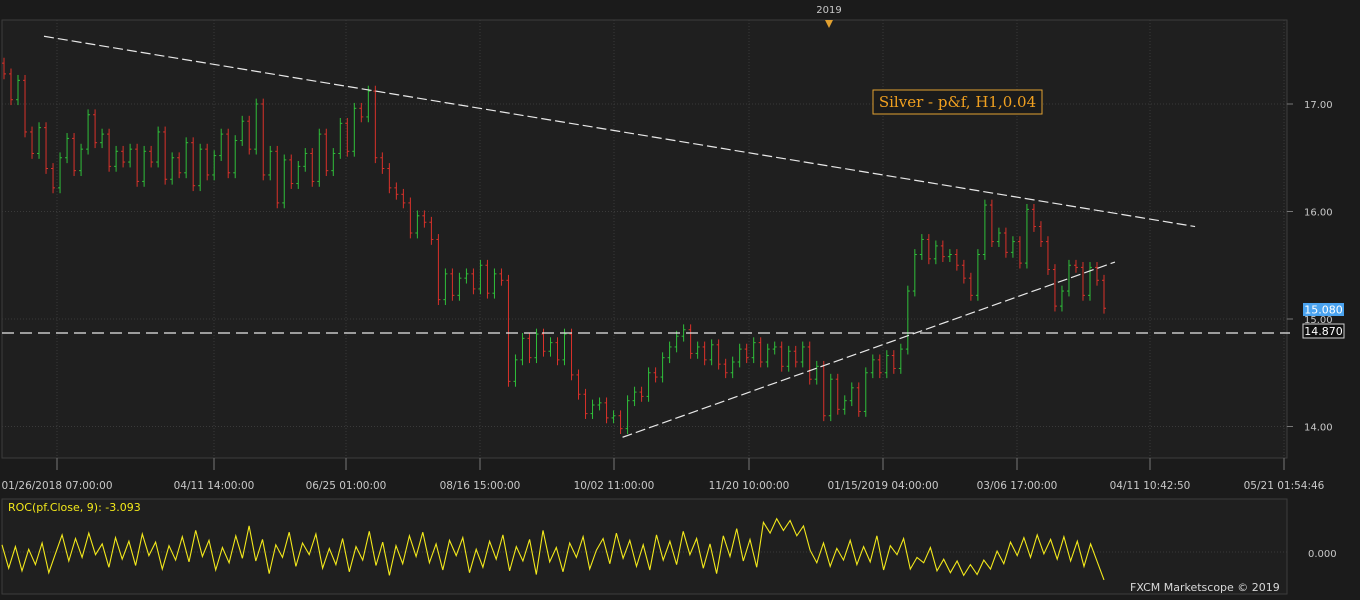 The width and height of the screenshot is (1360, 600). Describe the element at coordinates (882, 486) in the screenshot. I see `time-tick-label: 01/15/2019 04:00:00` at that location.